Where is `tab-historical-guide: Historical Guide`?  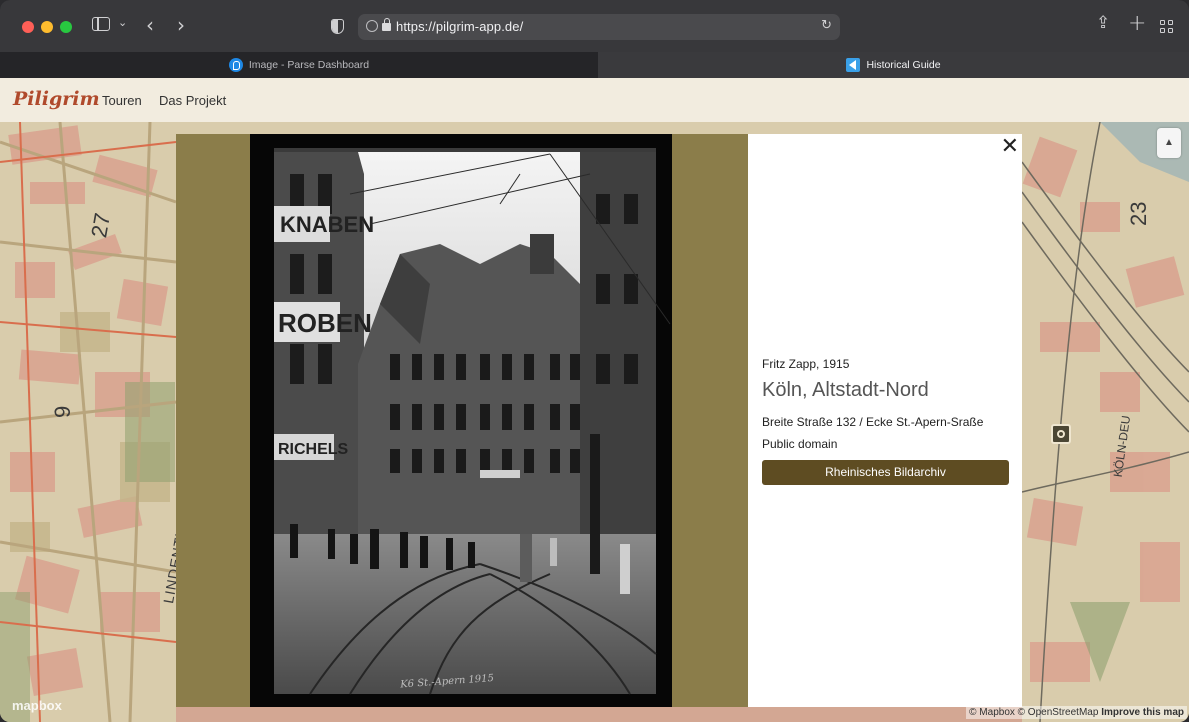 tab-historical-guide: Historical Guide is located at coordinates (893, 65).